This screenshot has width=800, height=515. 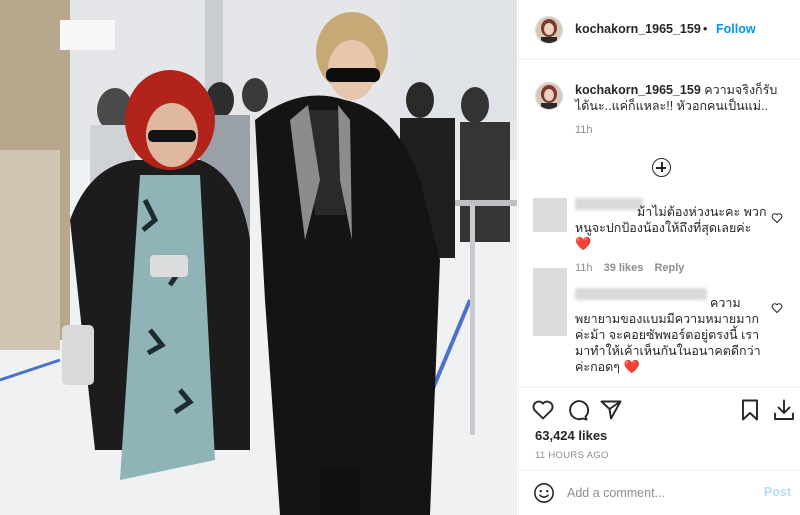 I want to click on post-header: kochakorn_1965_159 • Follow, so click(x=659, y=30).